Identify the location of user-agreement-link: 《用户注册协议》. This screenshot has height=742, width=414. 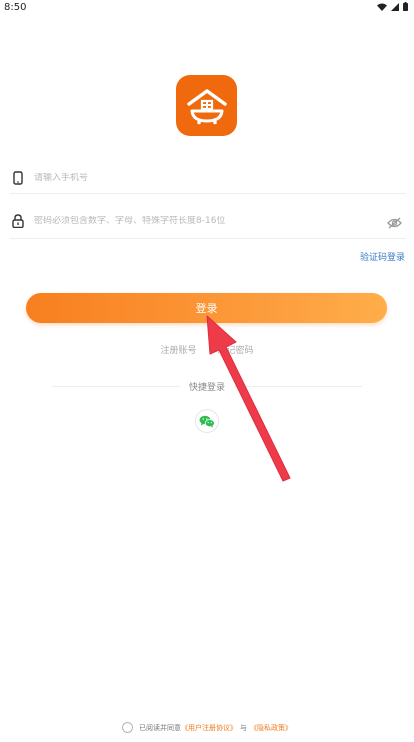
(209, 728).